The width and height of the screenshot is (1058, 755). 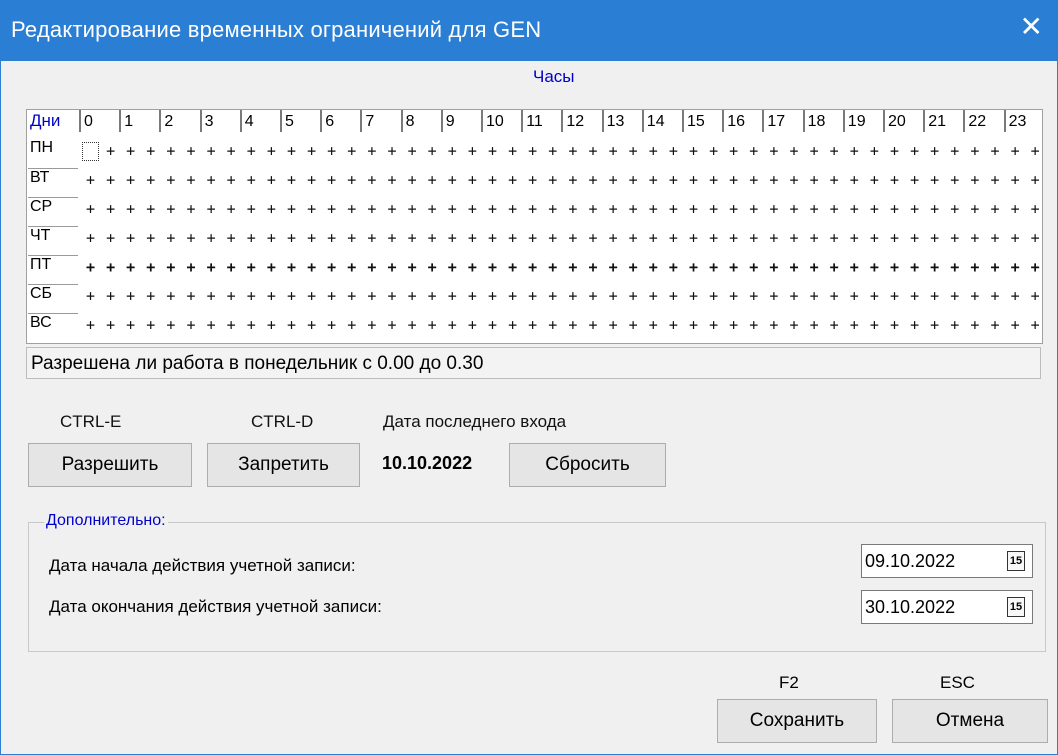 I want to click on schedule-cell, so click(x=90, y=151).